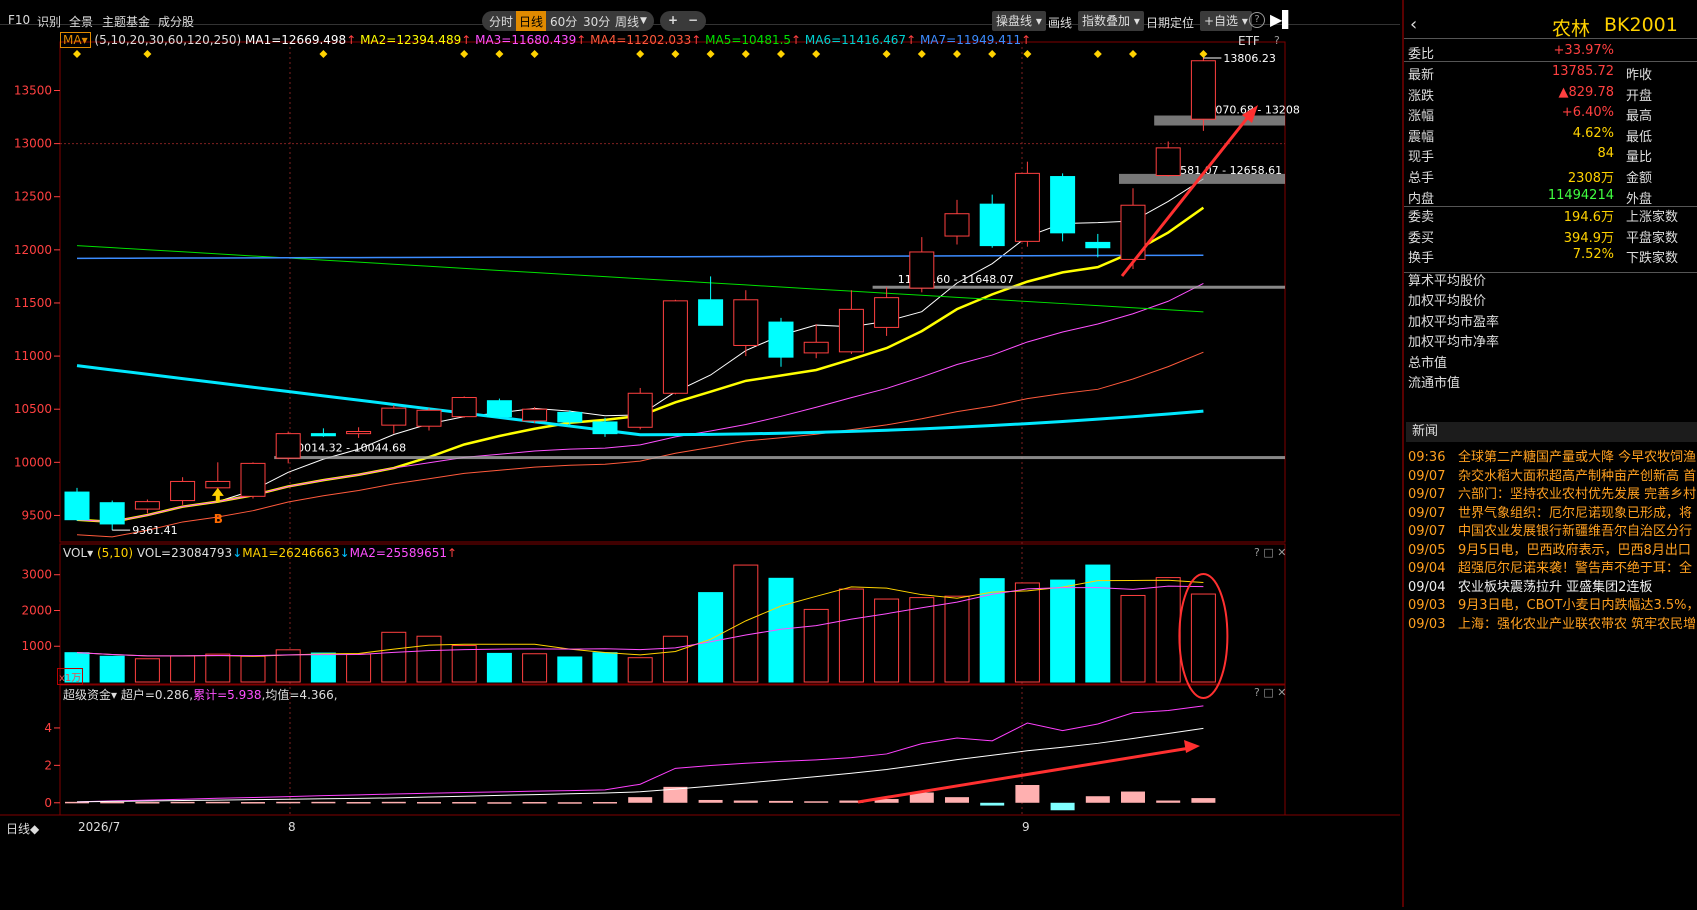 The image size is (1697, 910). What do you see at coordinates (78, 553) in the screenshot?
I see `vol-select: VOL▾` at bounding box center [78, 553].